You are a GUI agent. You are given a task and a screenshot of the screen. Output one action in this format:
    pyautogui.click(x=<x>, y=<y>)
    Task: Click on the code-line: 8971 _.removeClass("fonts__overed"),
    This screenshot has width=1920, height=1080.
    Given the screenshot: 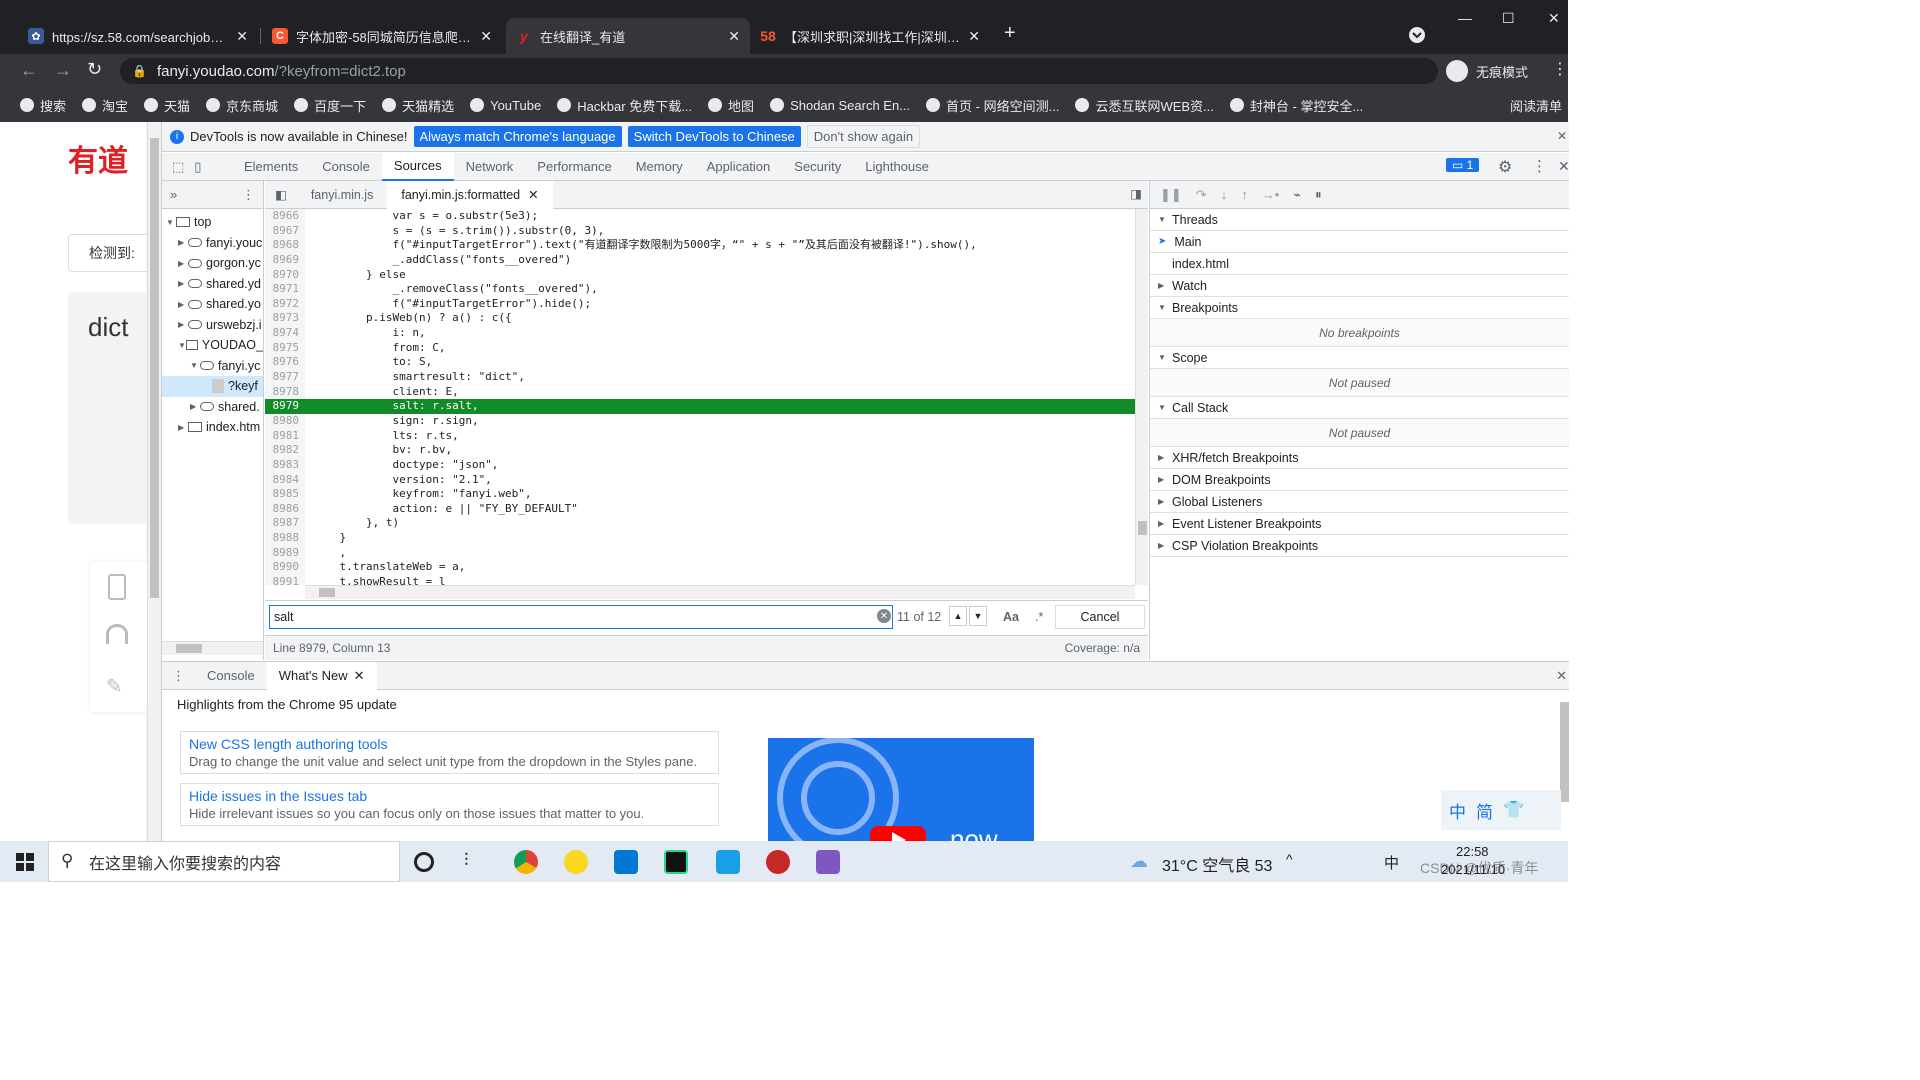 What is the action you would take?
    pyautogui.click(x=700, y=289)
    